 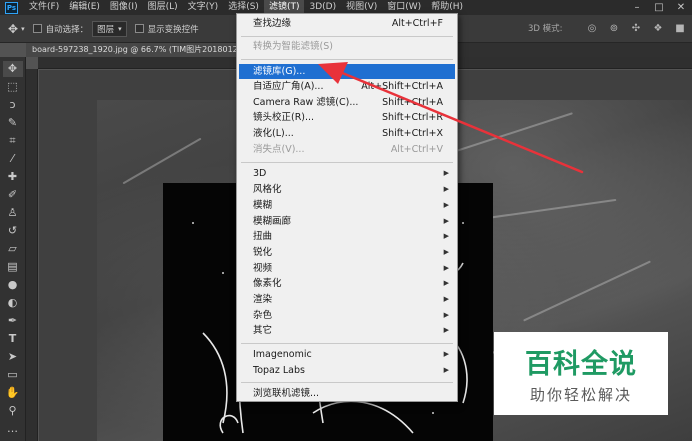 I want to click on show-transform-option: 显示变换控件, so click(x=166, y=29).